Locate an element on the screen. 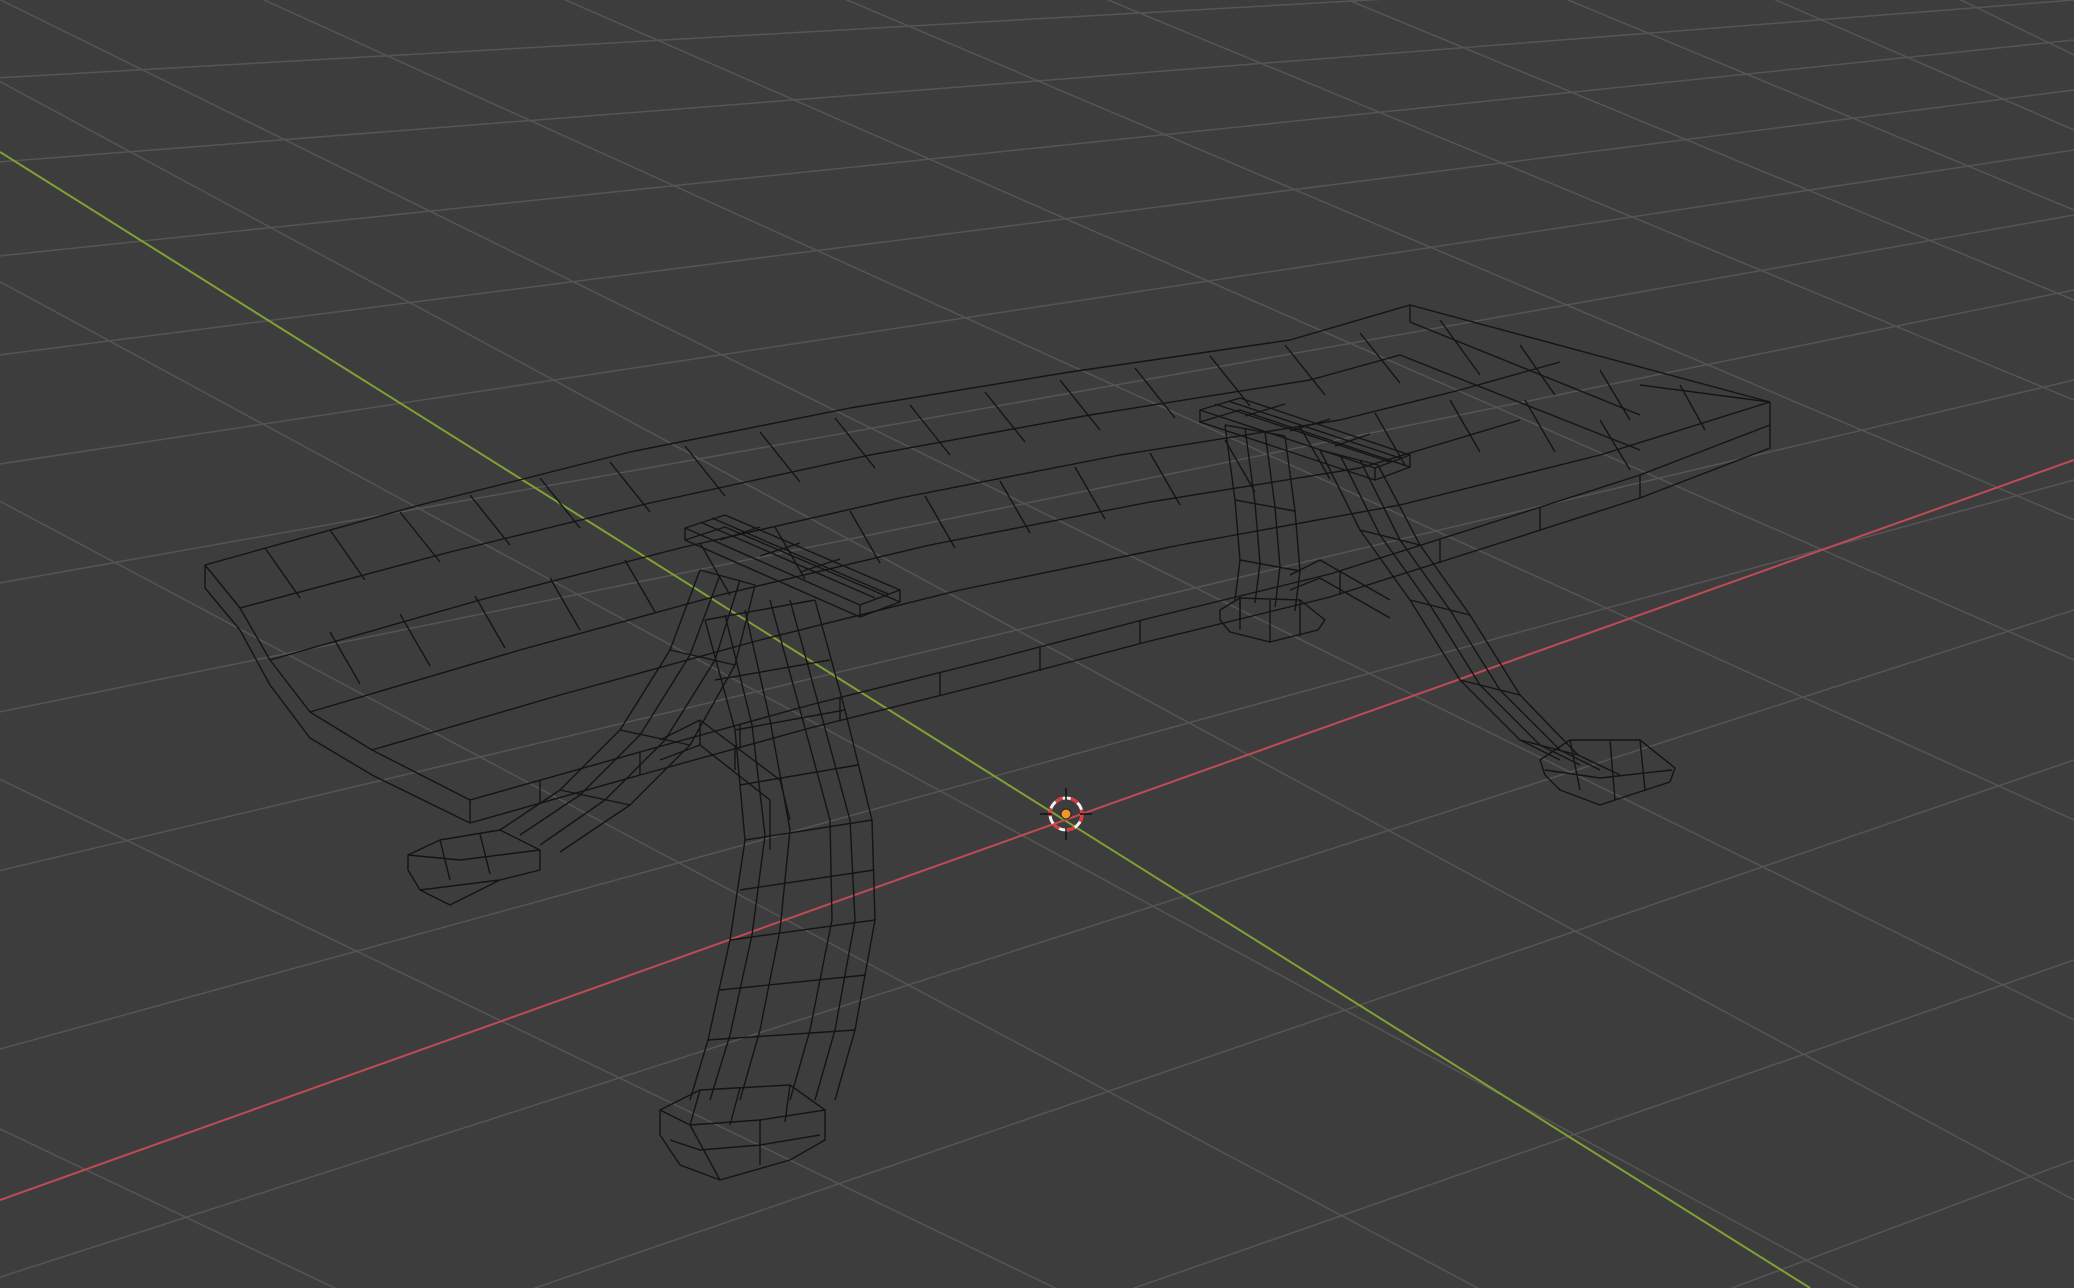  3d-cursor-icon is located at coordinates (1066, 814).